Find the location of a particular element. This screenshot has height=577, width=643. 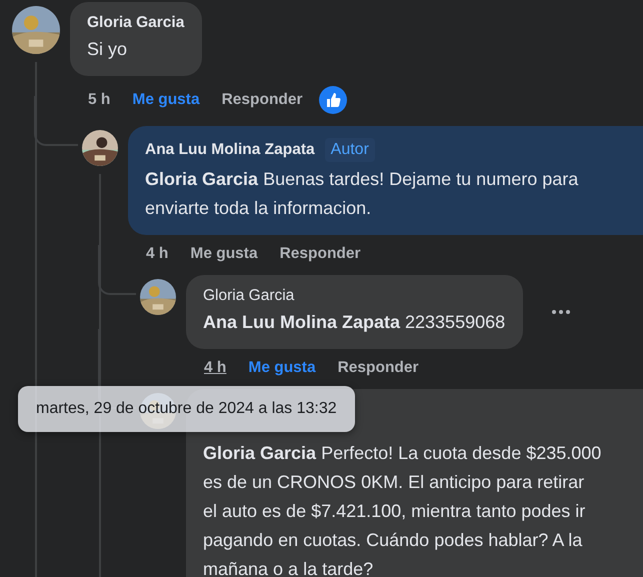

author-name: Ana Luu Molina Zapata is located at coordinates (230, 150).